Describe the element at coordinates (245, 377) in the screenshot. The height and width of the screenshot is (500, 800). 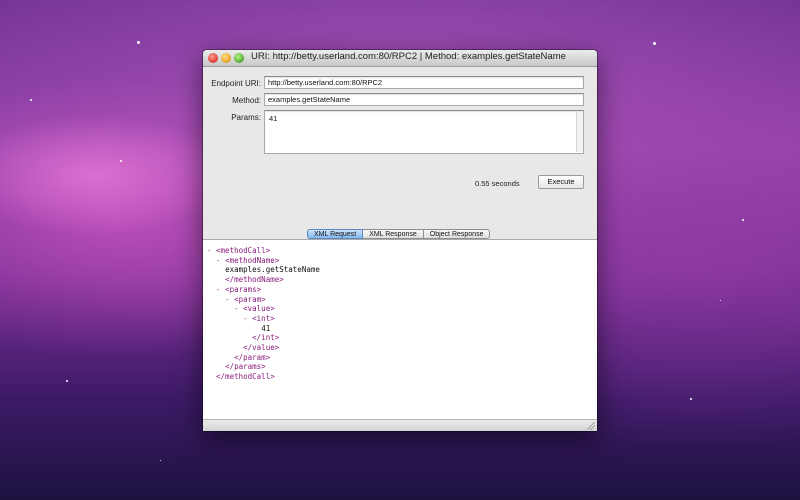
I see `xml-tag: </methodCall>` at that location.